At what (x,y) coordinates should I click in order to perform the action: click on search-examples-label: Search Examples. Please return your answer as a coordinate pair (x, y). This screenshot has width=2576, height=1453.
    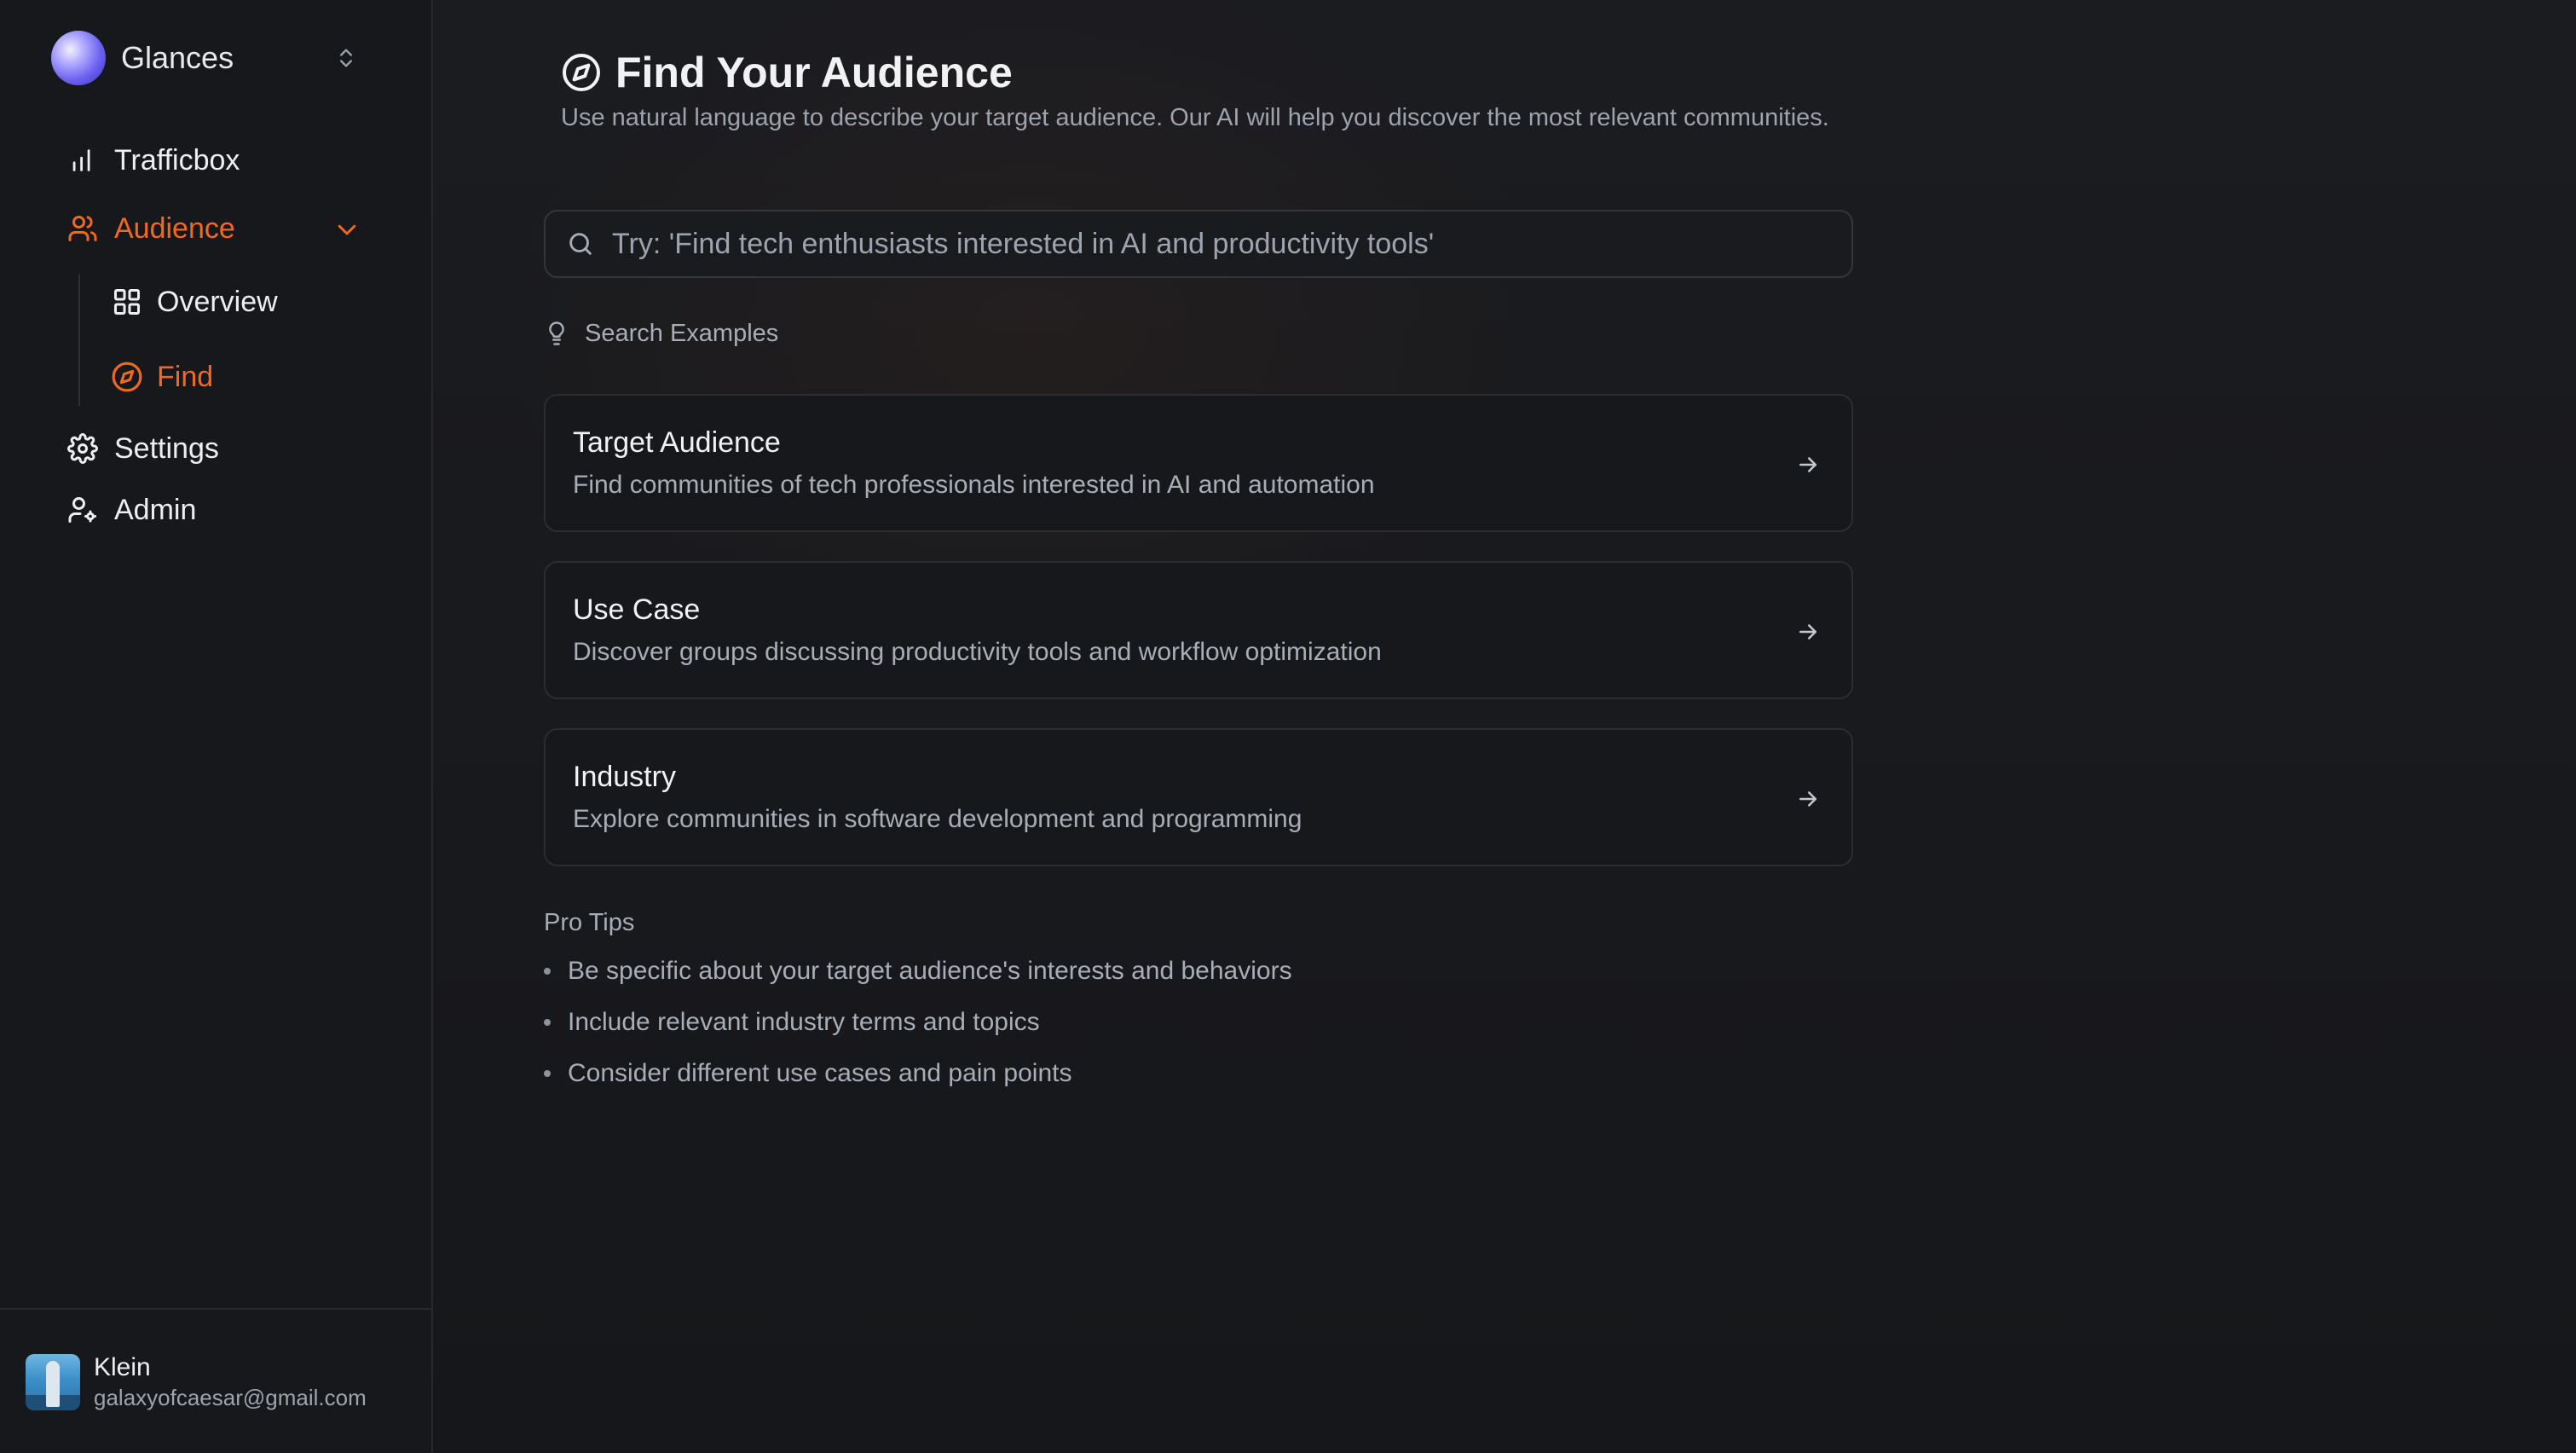
    Looking at the image, I should click on (661, 333).